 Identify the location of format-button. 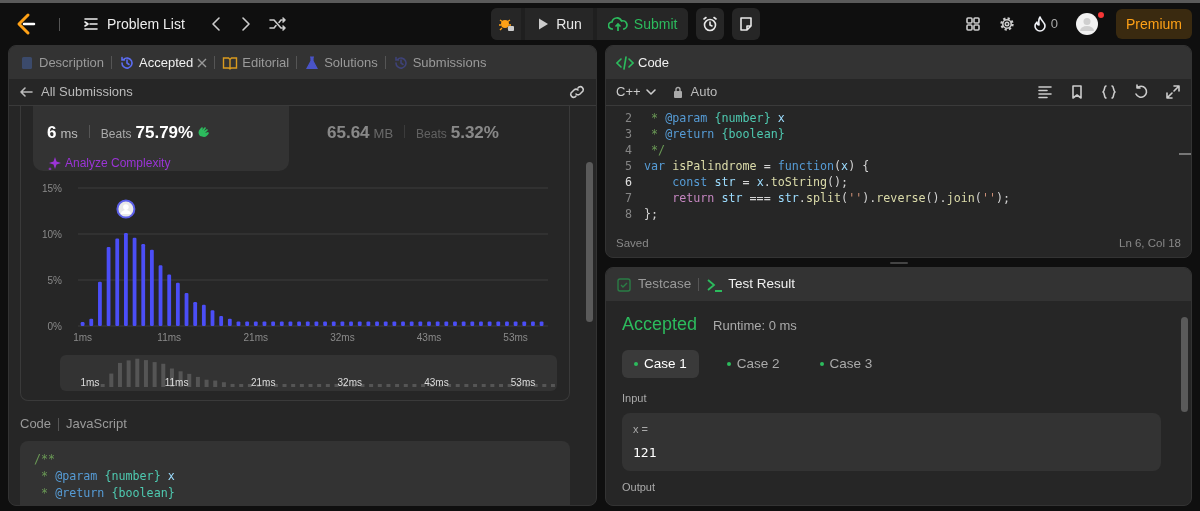
(1045, 92).